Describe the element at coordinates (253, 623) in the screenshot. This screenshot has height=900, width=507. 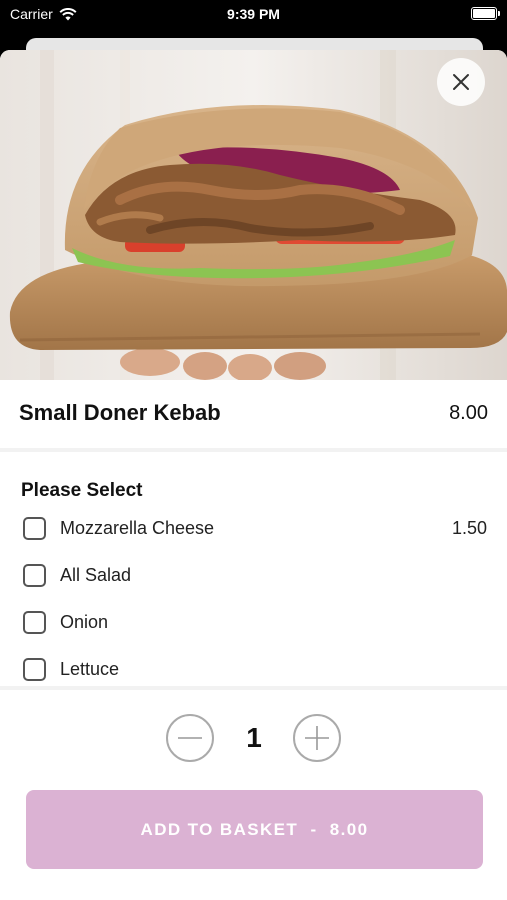
I see `option-onion: Onion` at that location.